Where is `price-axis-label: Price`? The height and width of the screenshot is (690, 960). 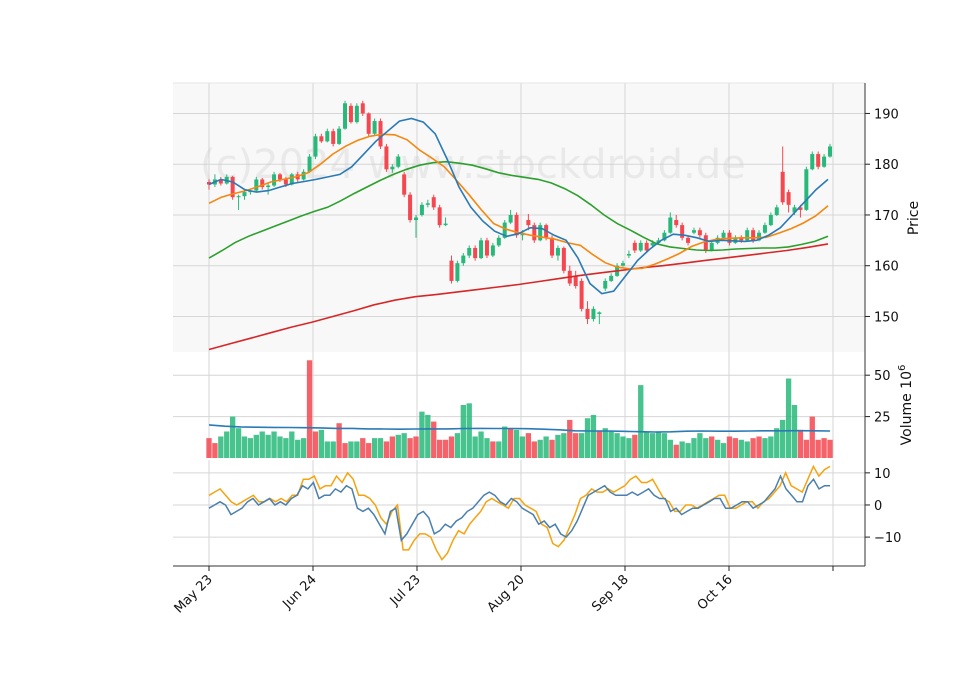 price-axis-label: Price is located at coordinates (914, 218).